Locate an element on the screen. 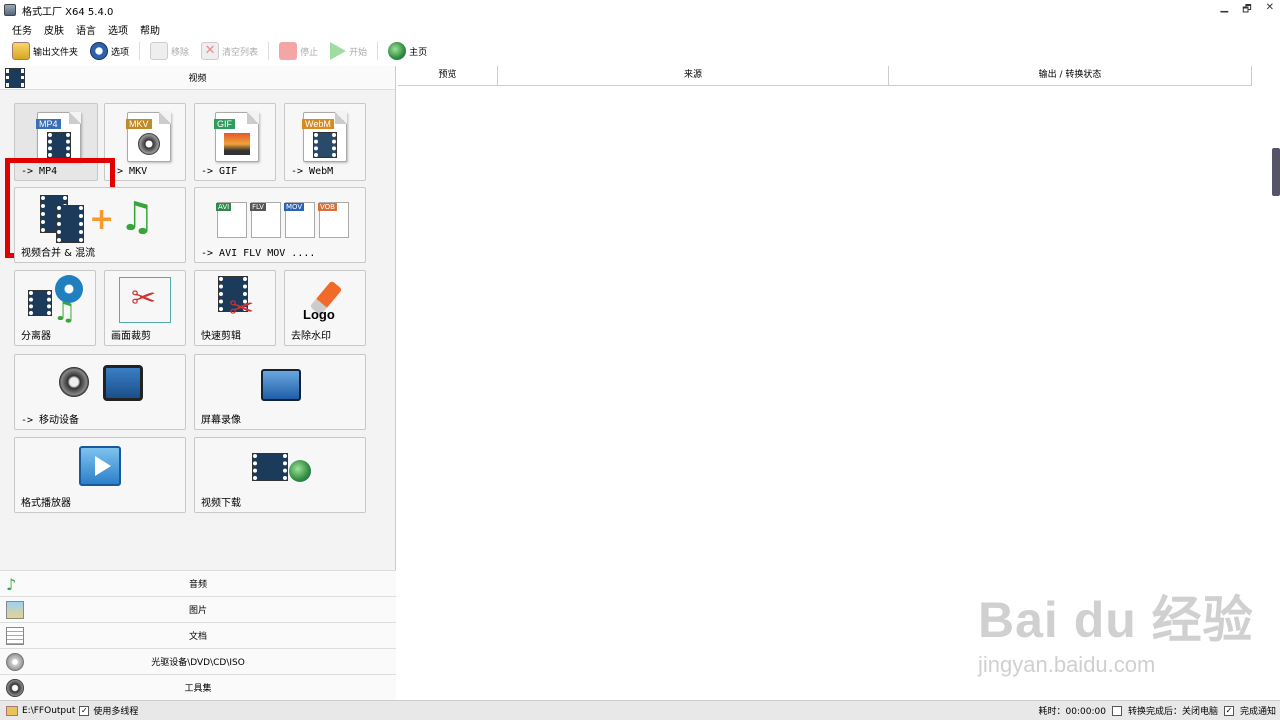  flv-file-icon: FLV is located at coordinates (265, 220).